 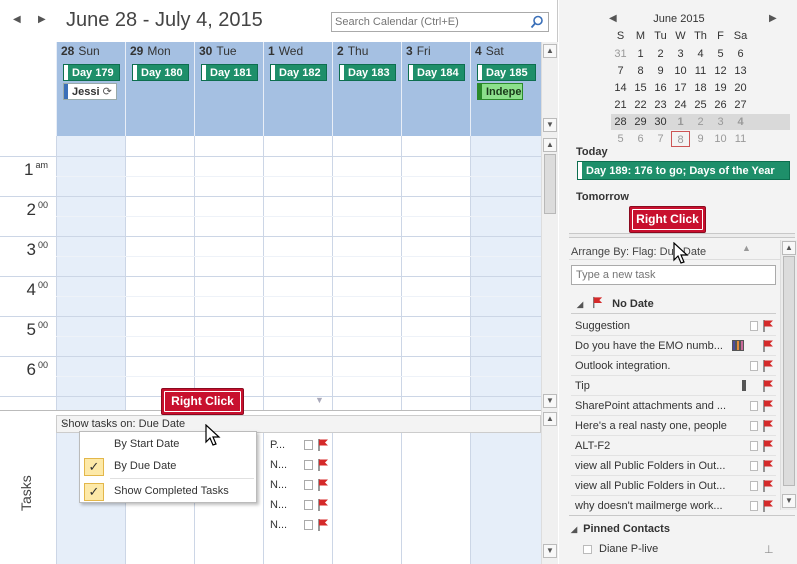 What do you see at coordinates (660, 88) in the screenshot?
I see `mini-day: 16` at bounding box center [660, 88].